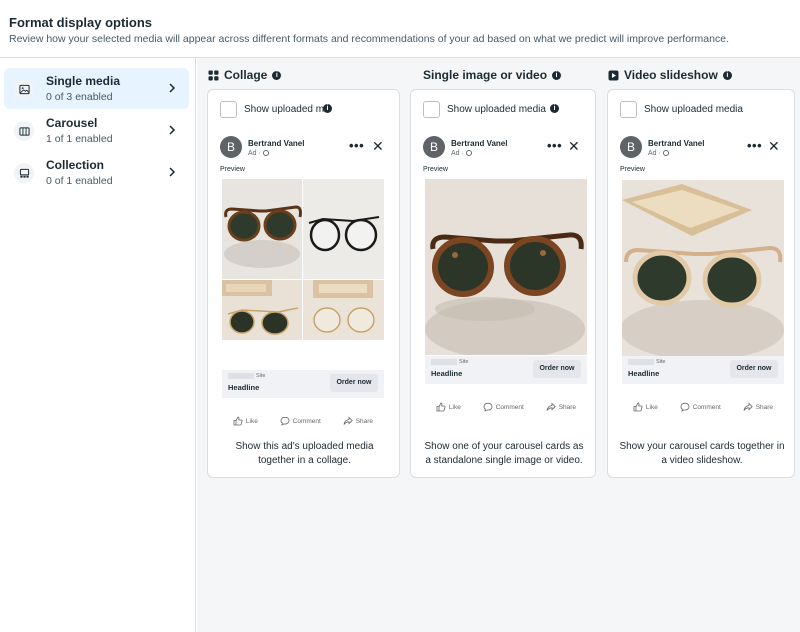 This screenshot has height=632, width=800. What do you see at coordinates (24, 131) in the screenshot?
I see `carousel-icon` at bounding box center [24, 131].